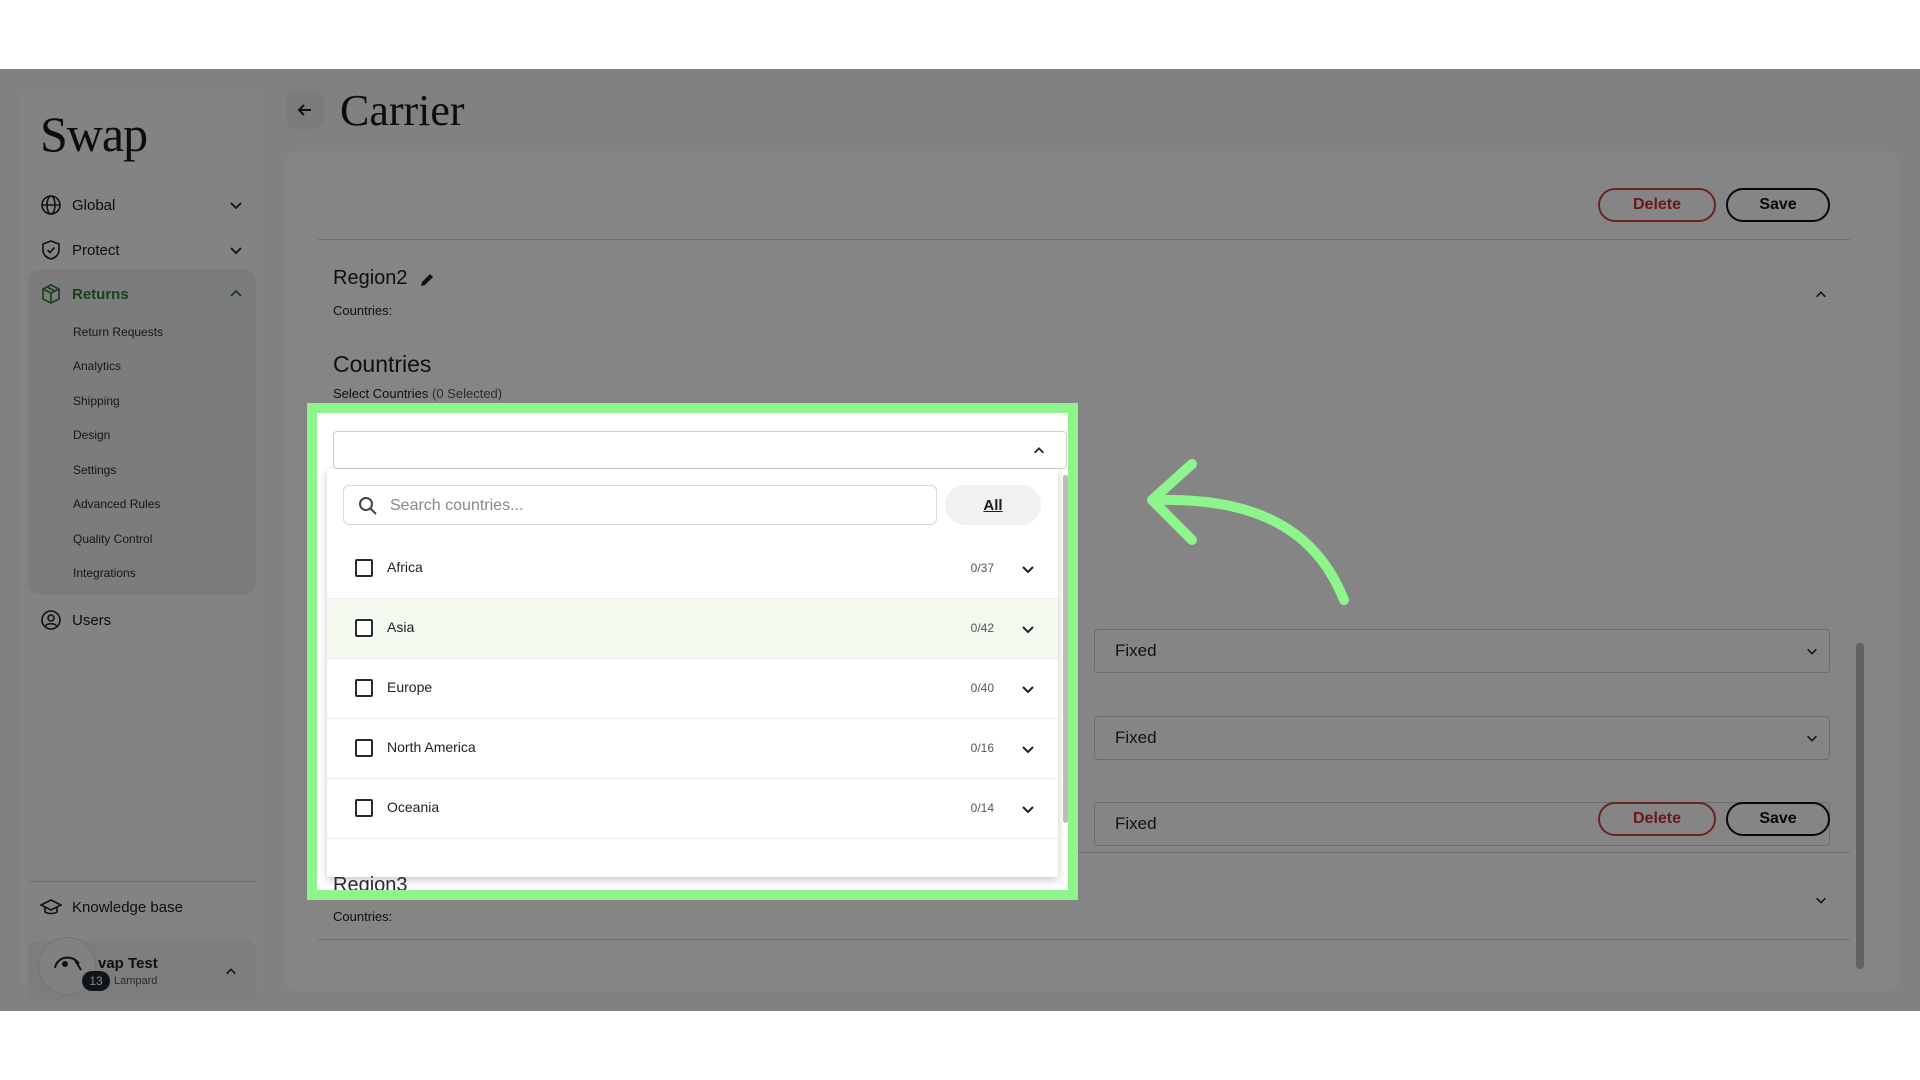  Describe the element at coordinates (692, 809) in the screenshot. I see `continent-row-oceania: Oceania 0/14` at that location.